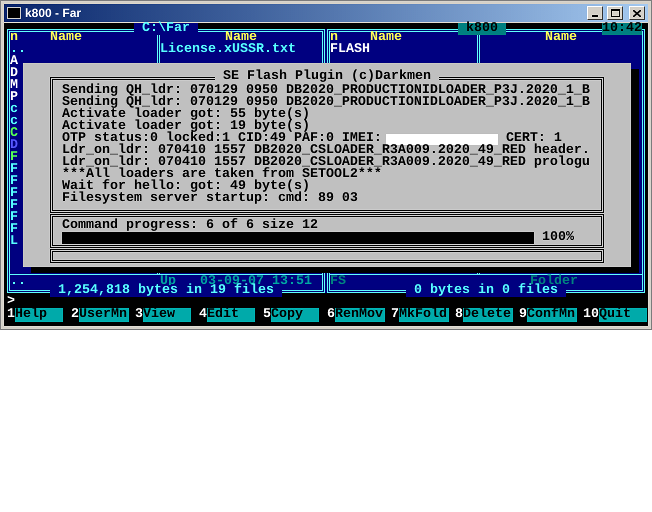 This screenshot has width=652, height=512. I want to click on function-key-number: 1, so click(11, 315).